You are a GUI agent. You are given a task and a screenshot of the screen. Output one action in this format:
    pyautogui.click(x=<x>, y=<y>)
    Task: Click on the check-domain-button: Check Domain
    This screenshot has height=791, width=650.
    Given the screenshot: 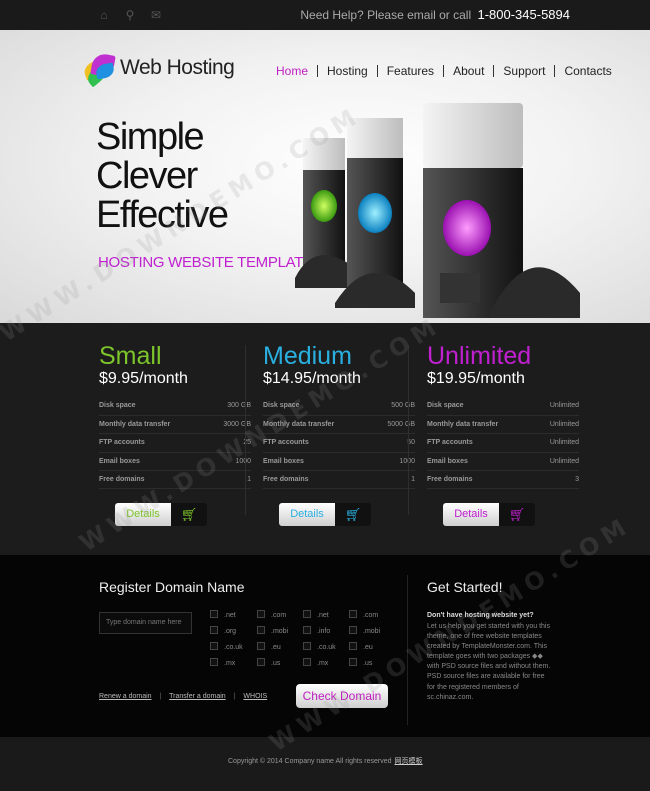 What is the action you would take?
    pyautogui.click(x=342, y=696)
    